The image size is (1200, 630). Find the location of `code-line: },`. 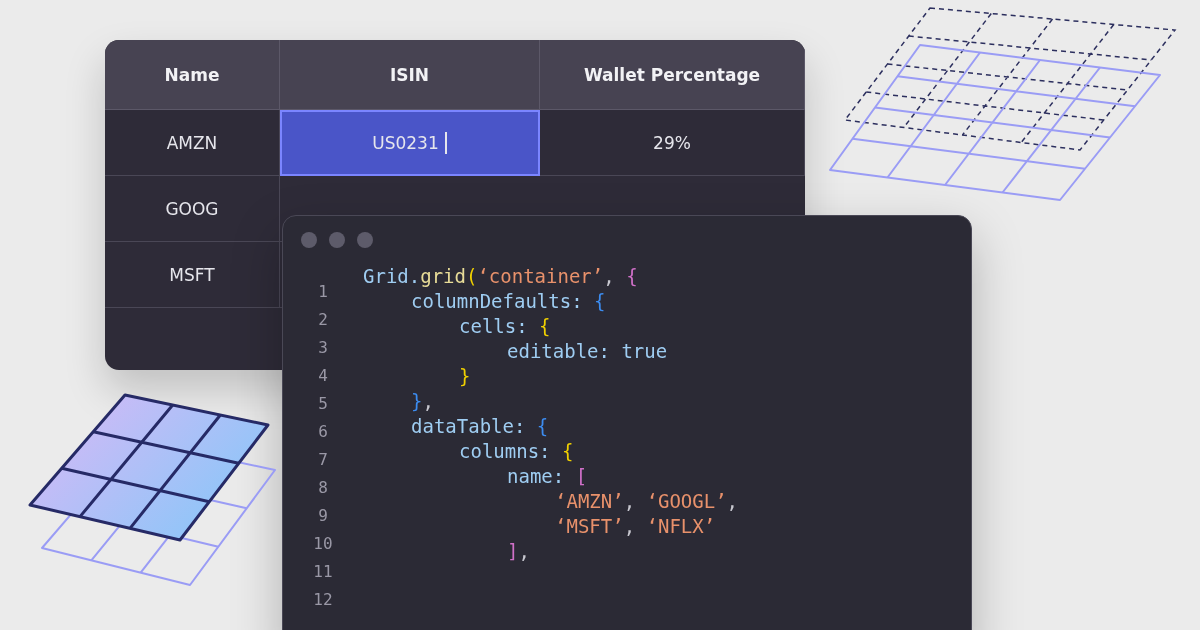

code-line: }, is located at coordinates (422, 401).